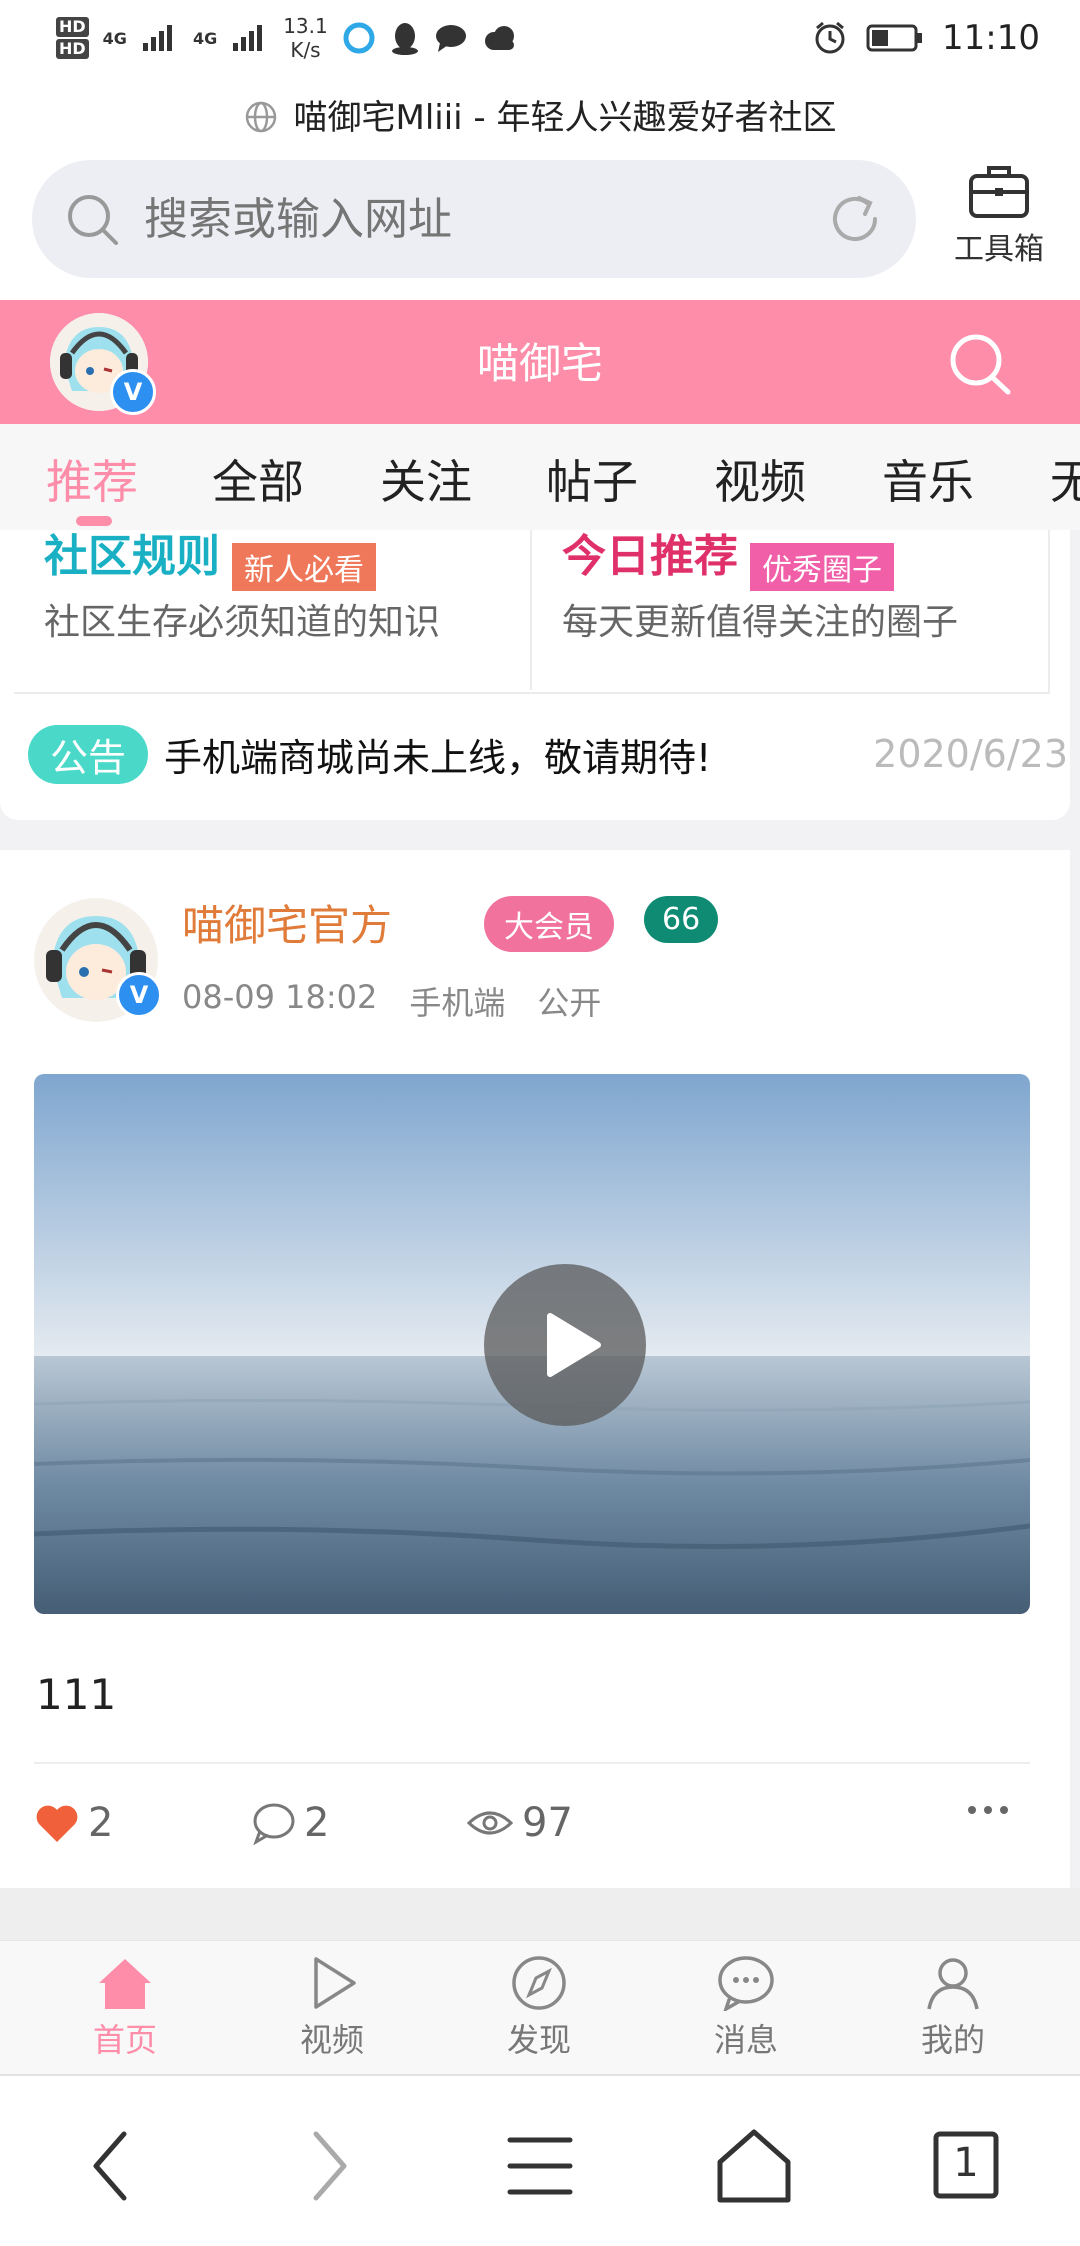  What do you see at coordinates (274, 1824) in the screenshot?
I see `comment-icon` at bounding box center [274, 1824].